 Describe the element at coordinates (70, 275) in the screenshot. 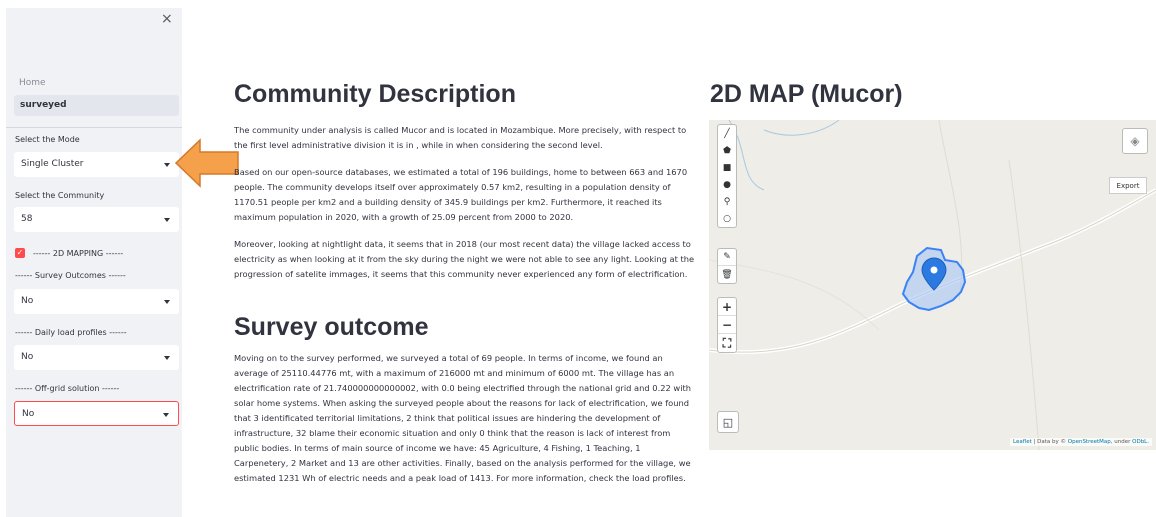

I see `survey-outcomes-label: ------ Survey Outcomes ------` at that location.